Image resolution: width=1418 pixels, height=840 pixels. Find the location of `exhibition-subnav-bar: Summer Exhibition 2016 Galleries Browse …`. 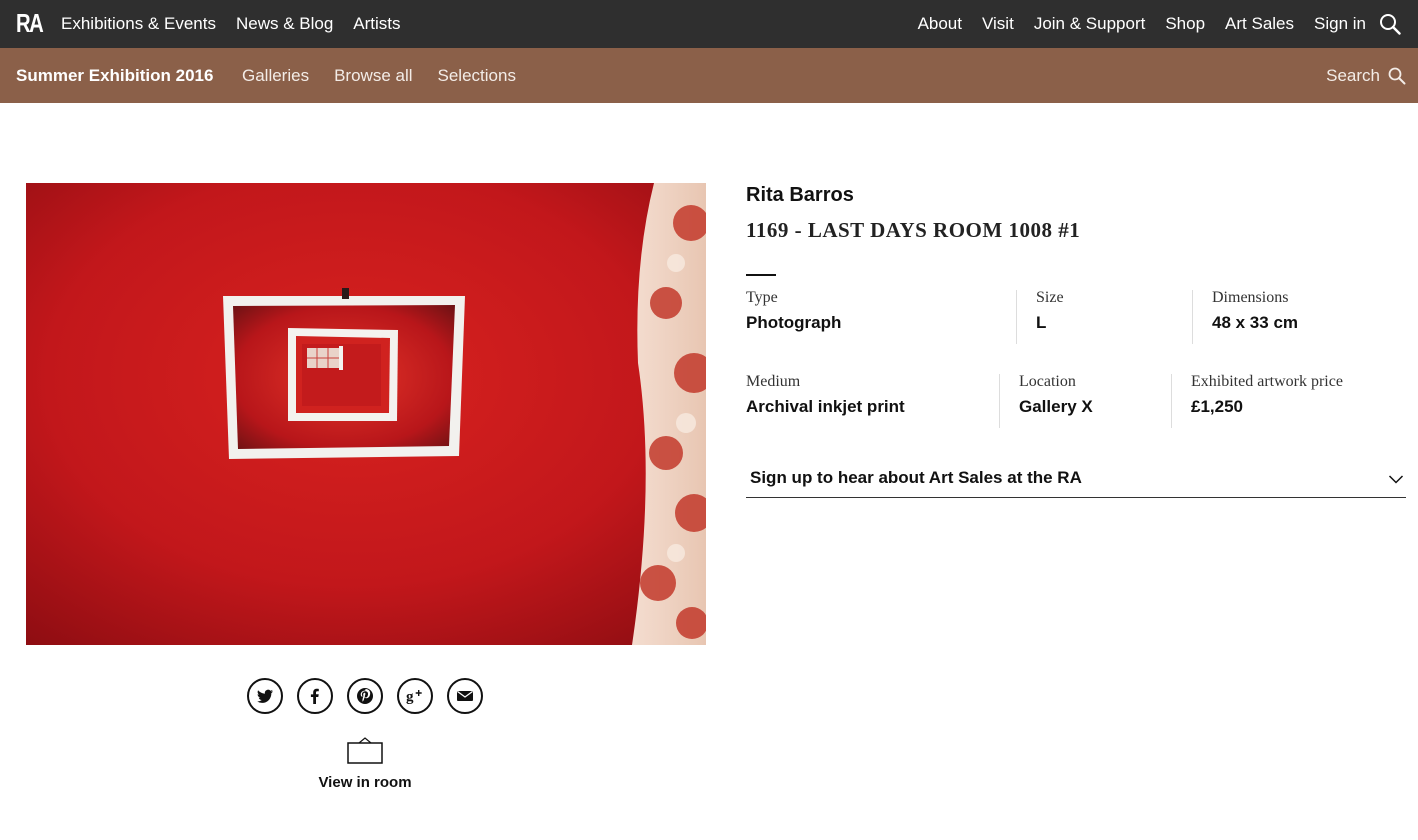

exhibition-subnav-bar: Summer Exhibition 2016 Galleries Browse … is located at coordinates (709, 75).